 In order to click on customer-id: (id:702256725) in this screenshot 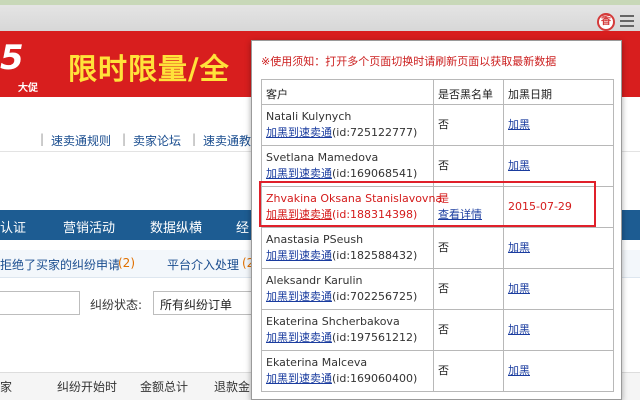, I will do `click(375, 296)`.